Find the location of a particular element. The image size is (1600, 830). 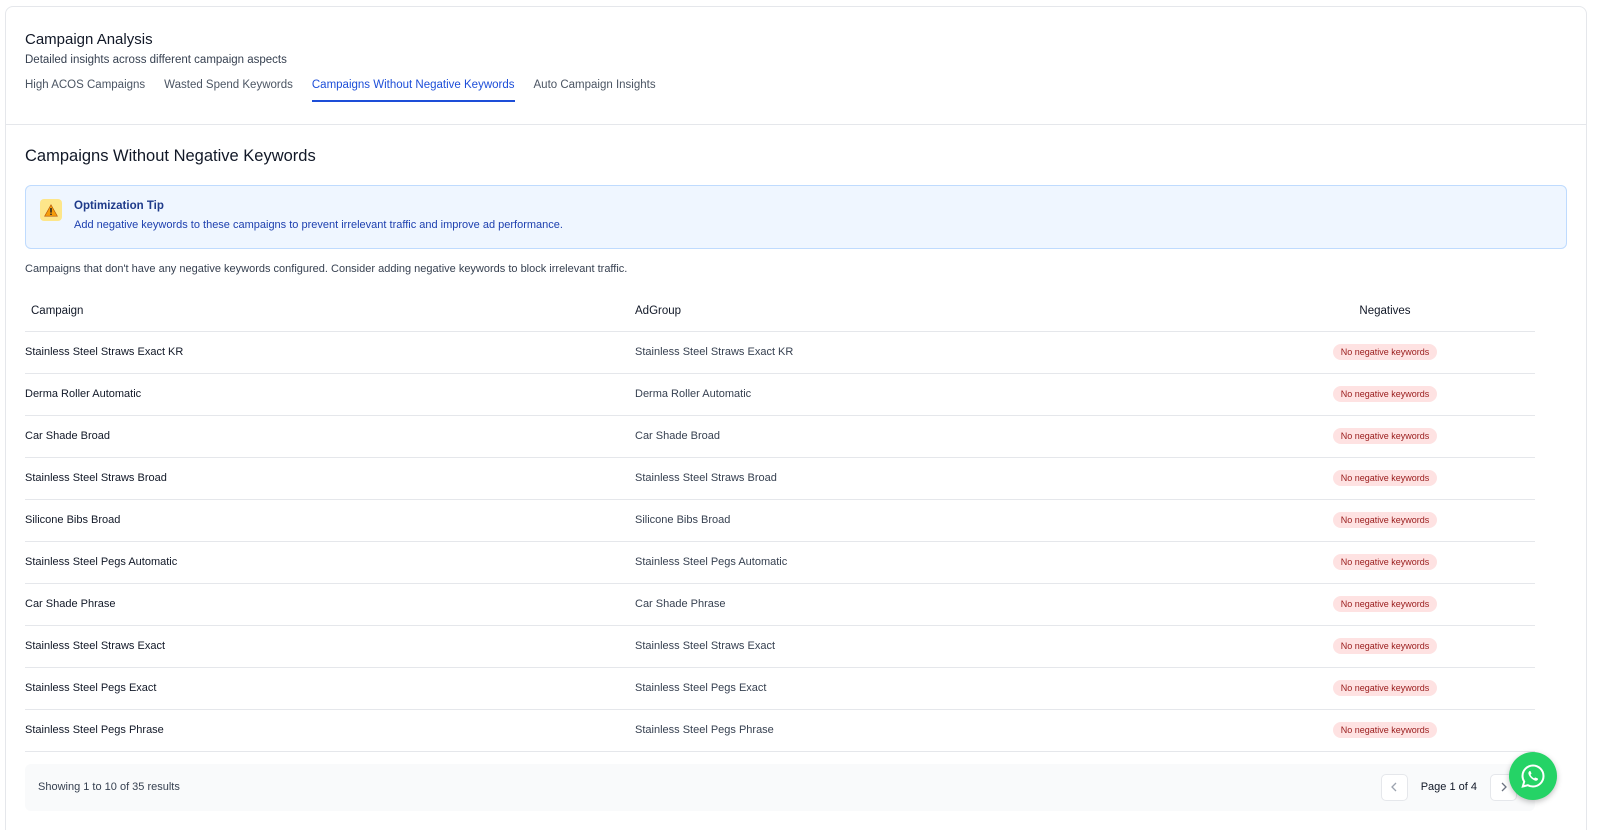

warning-icon is located at coordinates (51, 210).